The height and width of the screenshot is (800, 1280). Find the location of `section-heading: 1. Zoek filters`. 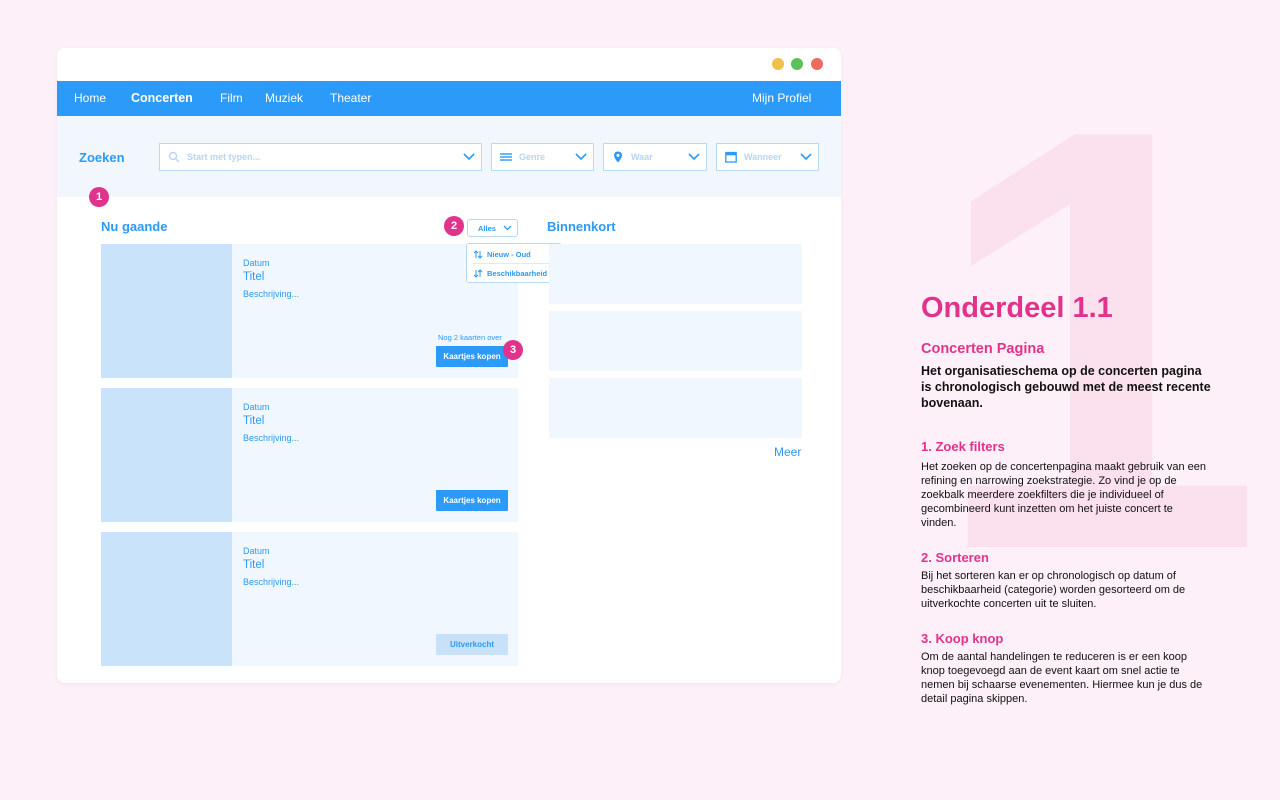

section-heading: 1. Zoek filters is located at coordinates (963, 446).